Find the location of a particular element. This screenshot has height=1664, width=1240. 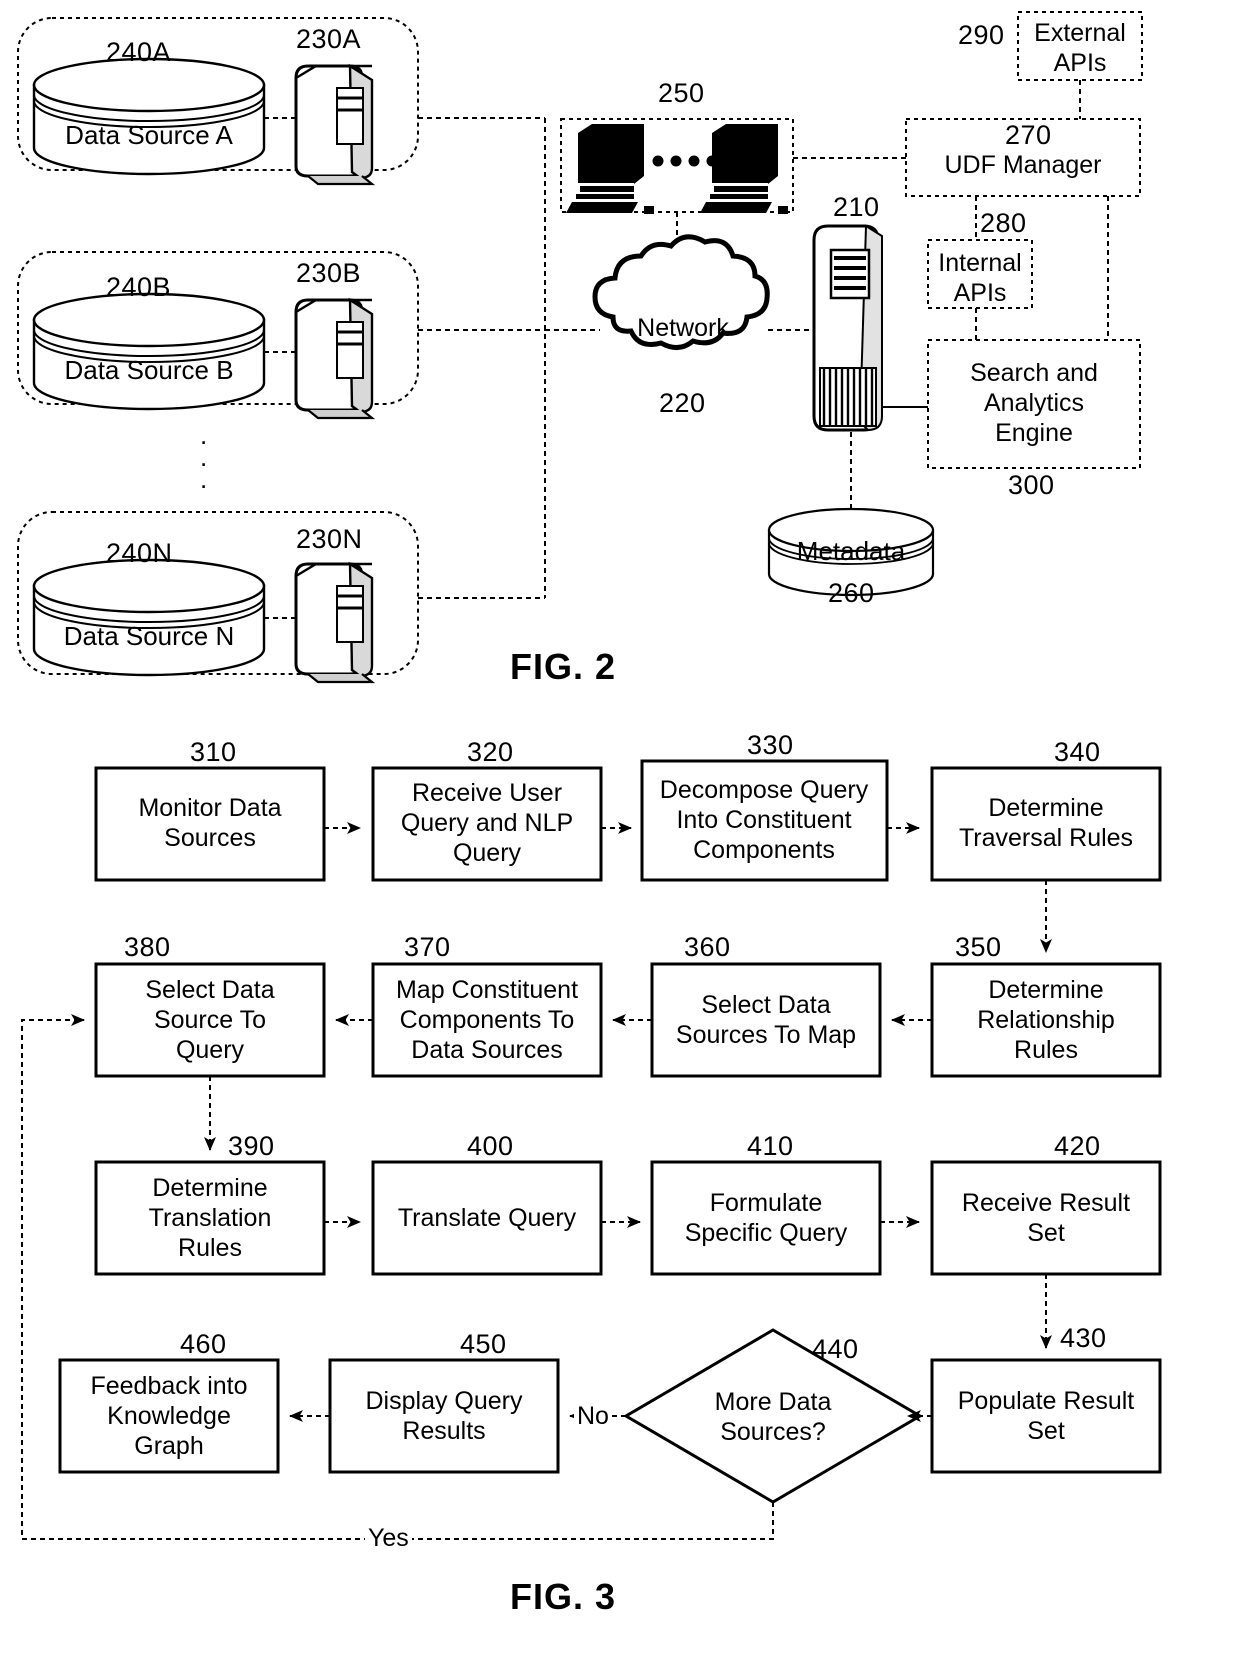

vertical-ellipsis: . . . is located at coordinates (204, 457).